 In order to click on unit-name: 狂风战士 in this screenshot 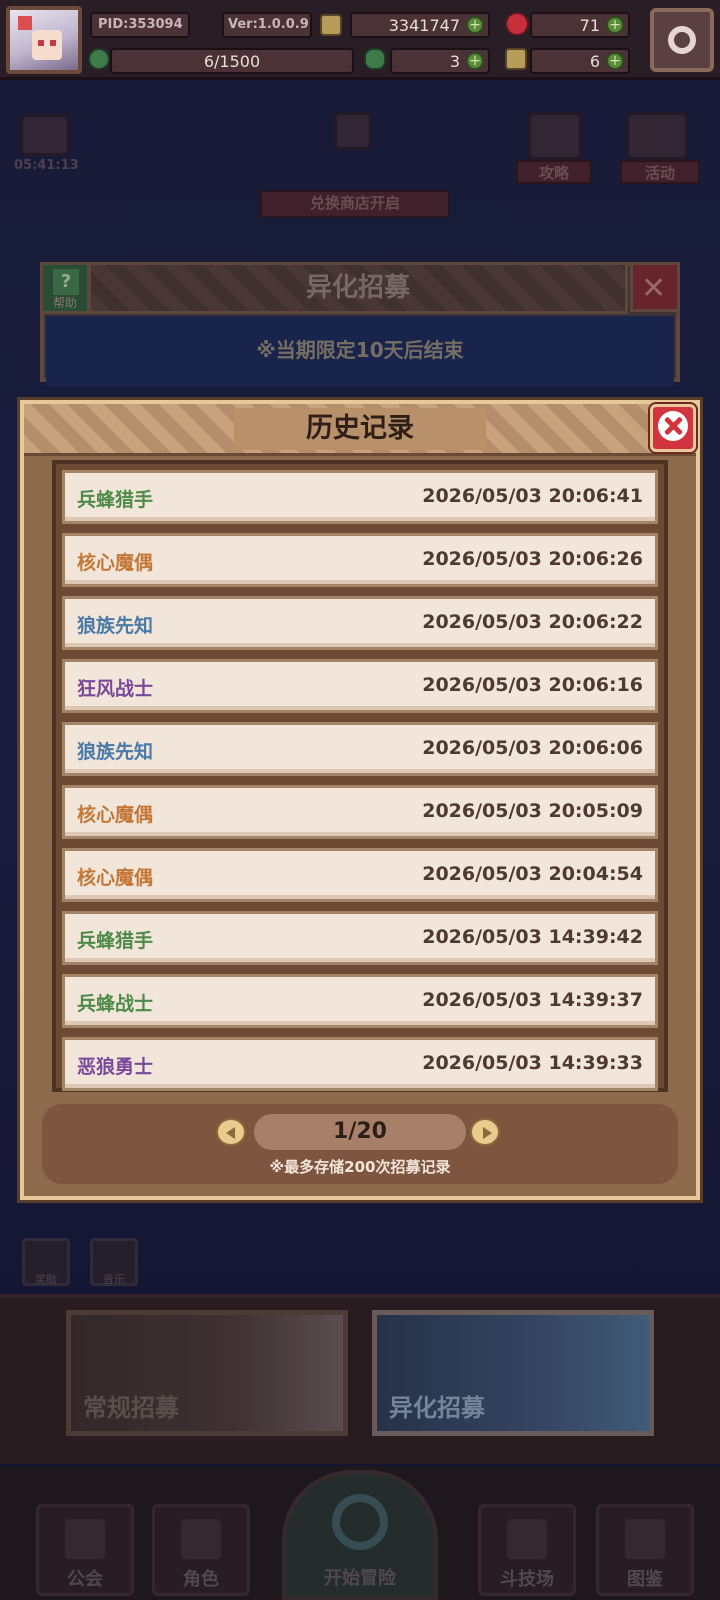, I will do `click(115, 689)`.